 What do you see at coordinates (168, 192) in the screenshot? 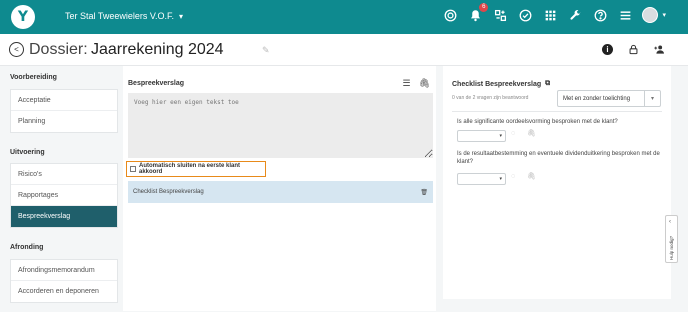
I see `checklist-label: Checklist Bespreekverslag` at bounding box center [168, 192].